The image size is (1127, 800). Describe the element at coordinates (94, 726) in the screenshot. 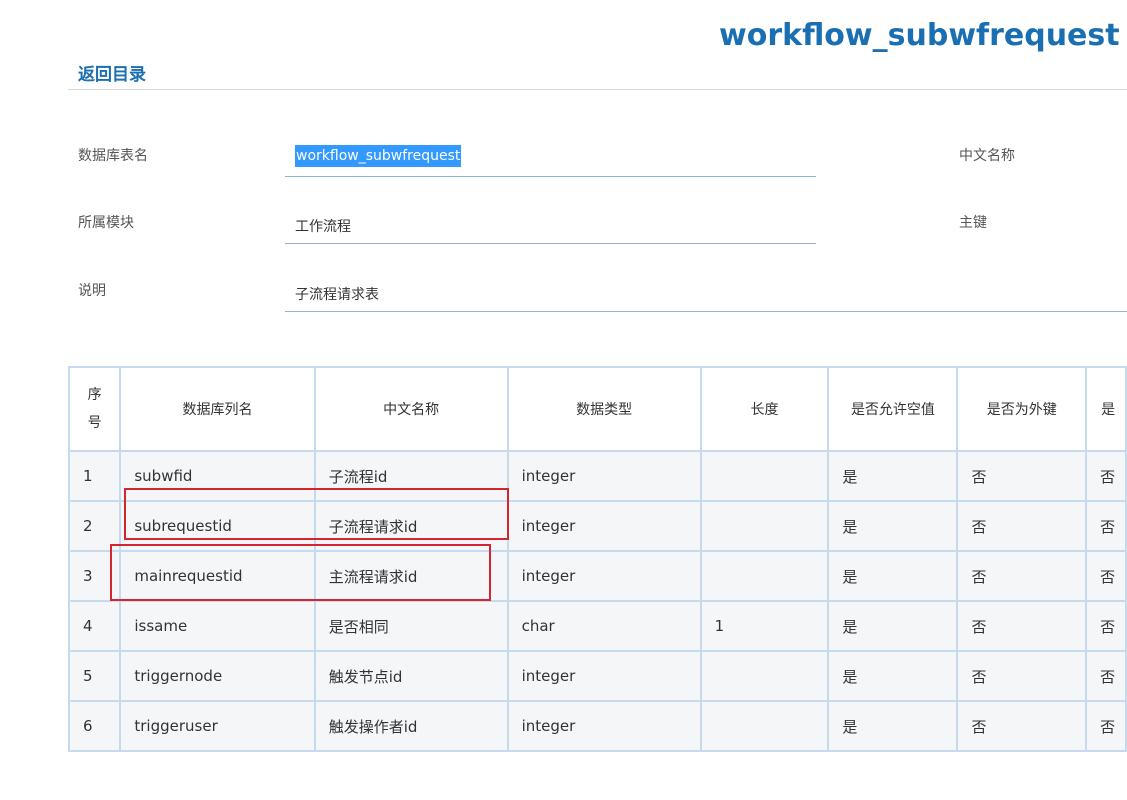

I see `cell-seq: 6` at that location.